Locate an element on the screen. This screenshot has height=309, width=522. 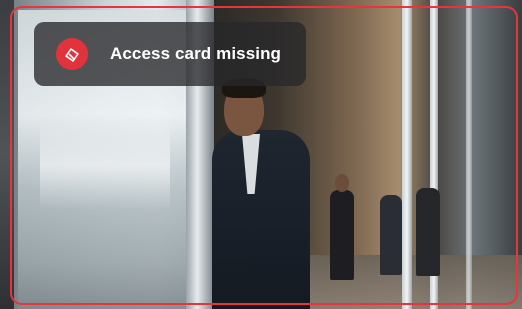
subject-person is located at coordinates (262, 193).